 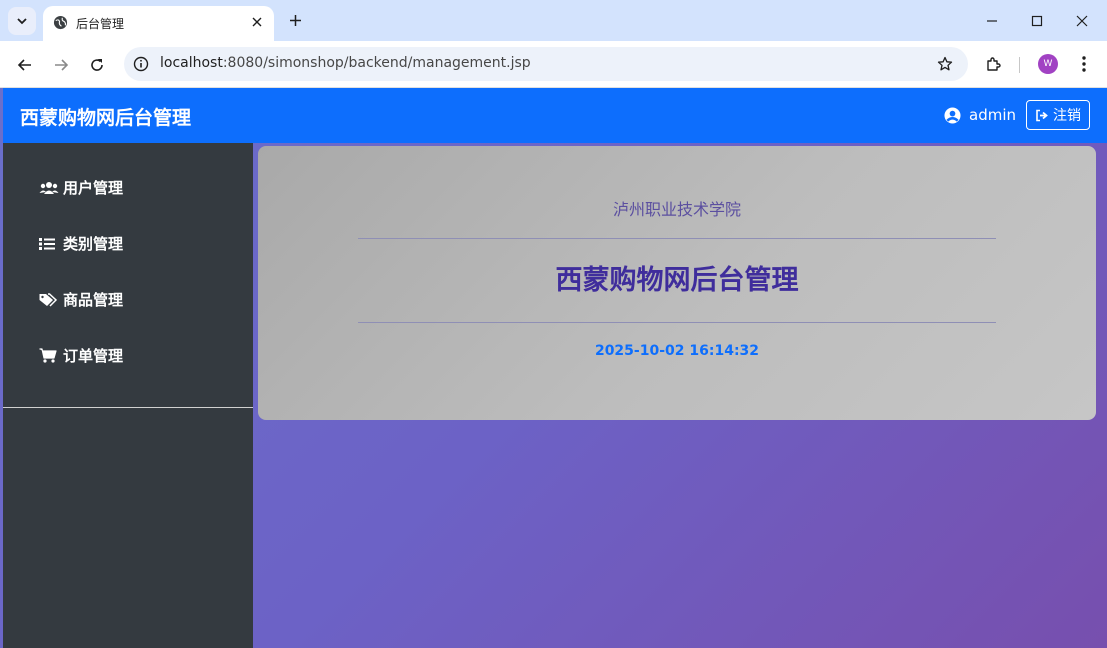 I want to click on users-icon, so click(x=49, y=188).